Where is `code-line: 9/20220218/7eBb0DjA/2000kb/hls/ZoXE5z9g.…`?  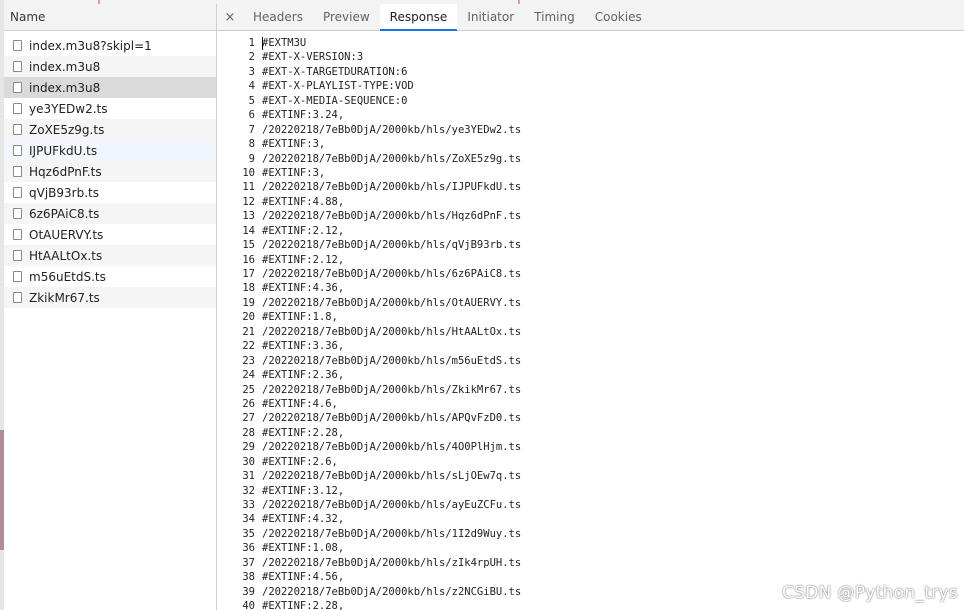
code-line: 9/20220218/7eBb0DjA/2000kb/hls/ZoXE5z9g.… is located at coordinates (590, 159).